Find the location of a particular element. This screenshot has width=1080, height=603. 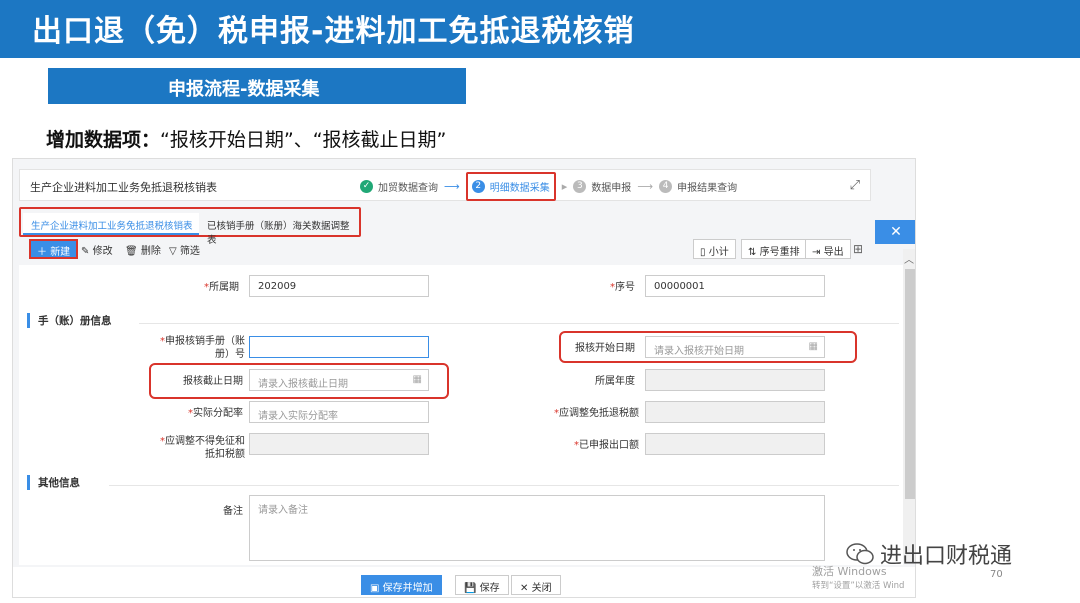

save-and-add-button: ▣ 保存并增加 is located at coordinates (401, 585).